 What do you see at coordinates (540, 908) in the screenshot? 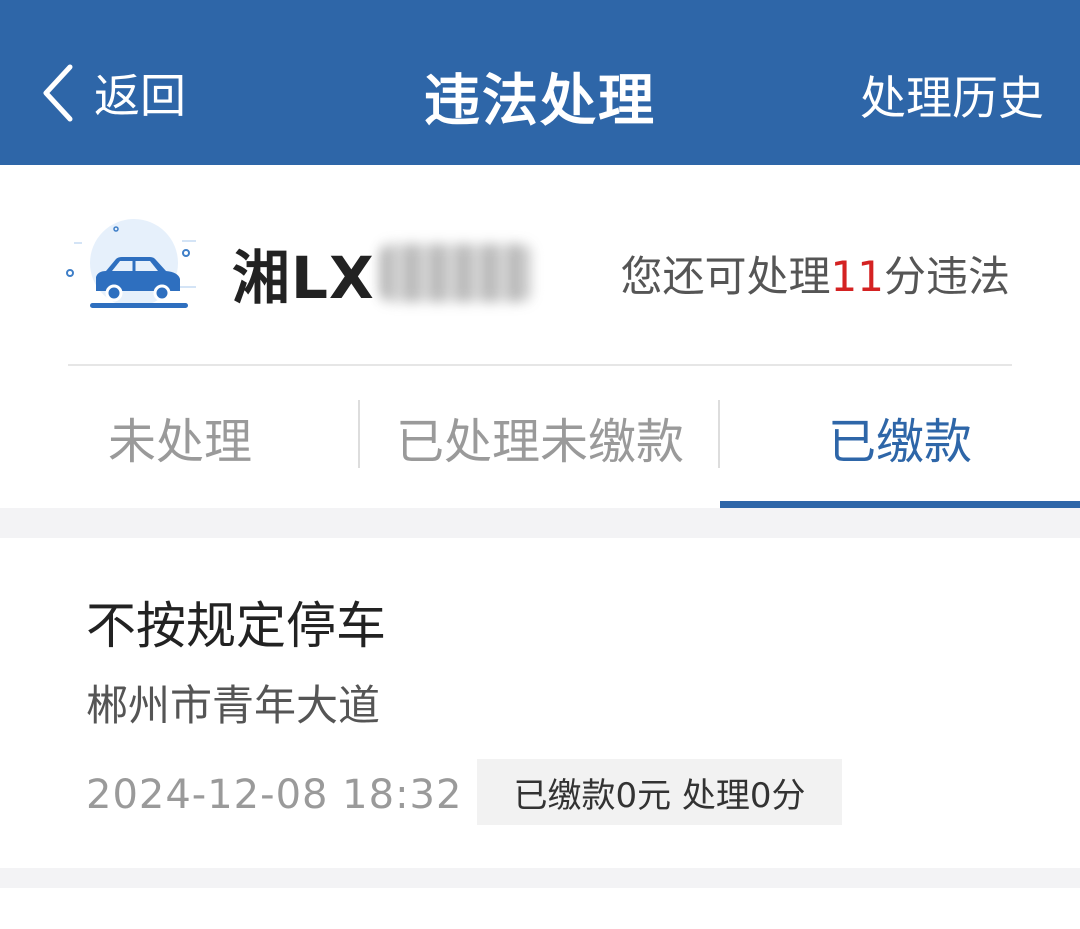
I see `list-end` at bounding box center [540, 908].